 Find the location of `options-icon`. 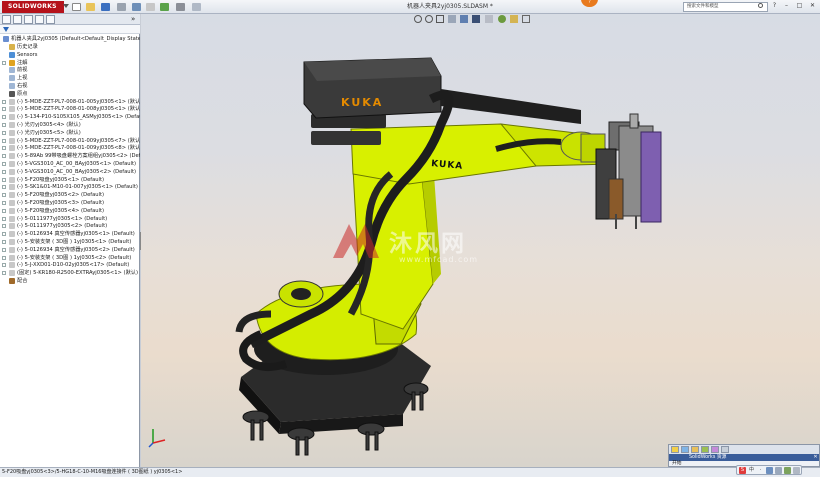

options-icon is located at coordinates (196, 7).